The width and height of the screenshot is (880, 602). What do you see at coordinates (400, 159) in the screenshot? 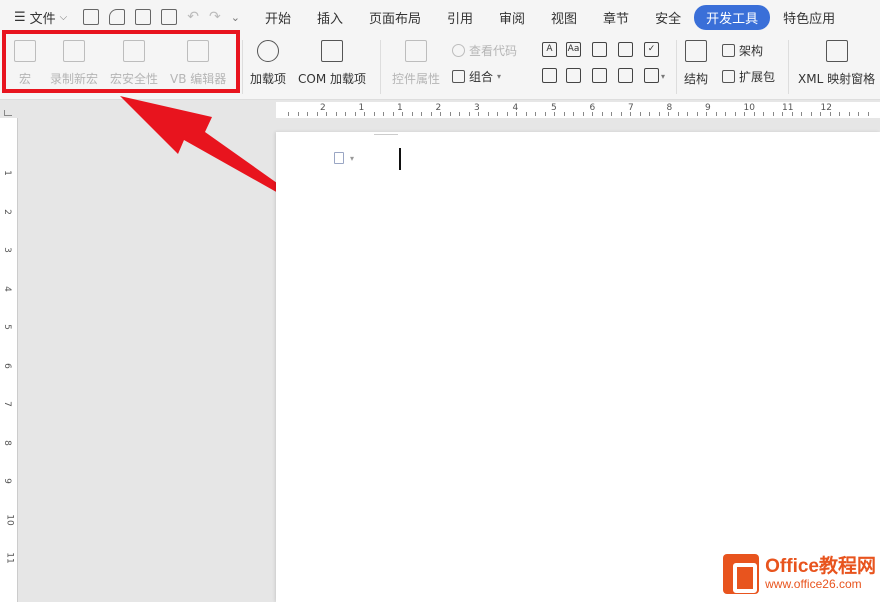
I see `text-cursor` at bounding box center [400, 159].